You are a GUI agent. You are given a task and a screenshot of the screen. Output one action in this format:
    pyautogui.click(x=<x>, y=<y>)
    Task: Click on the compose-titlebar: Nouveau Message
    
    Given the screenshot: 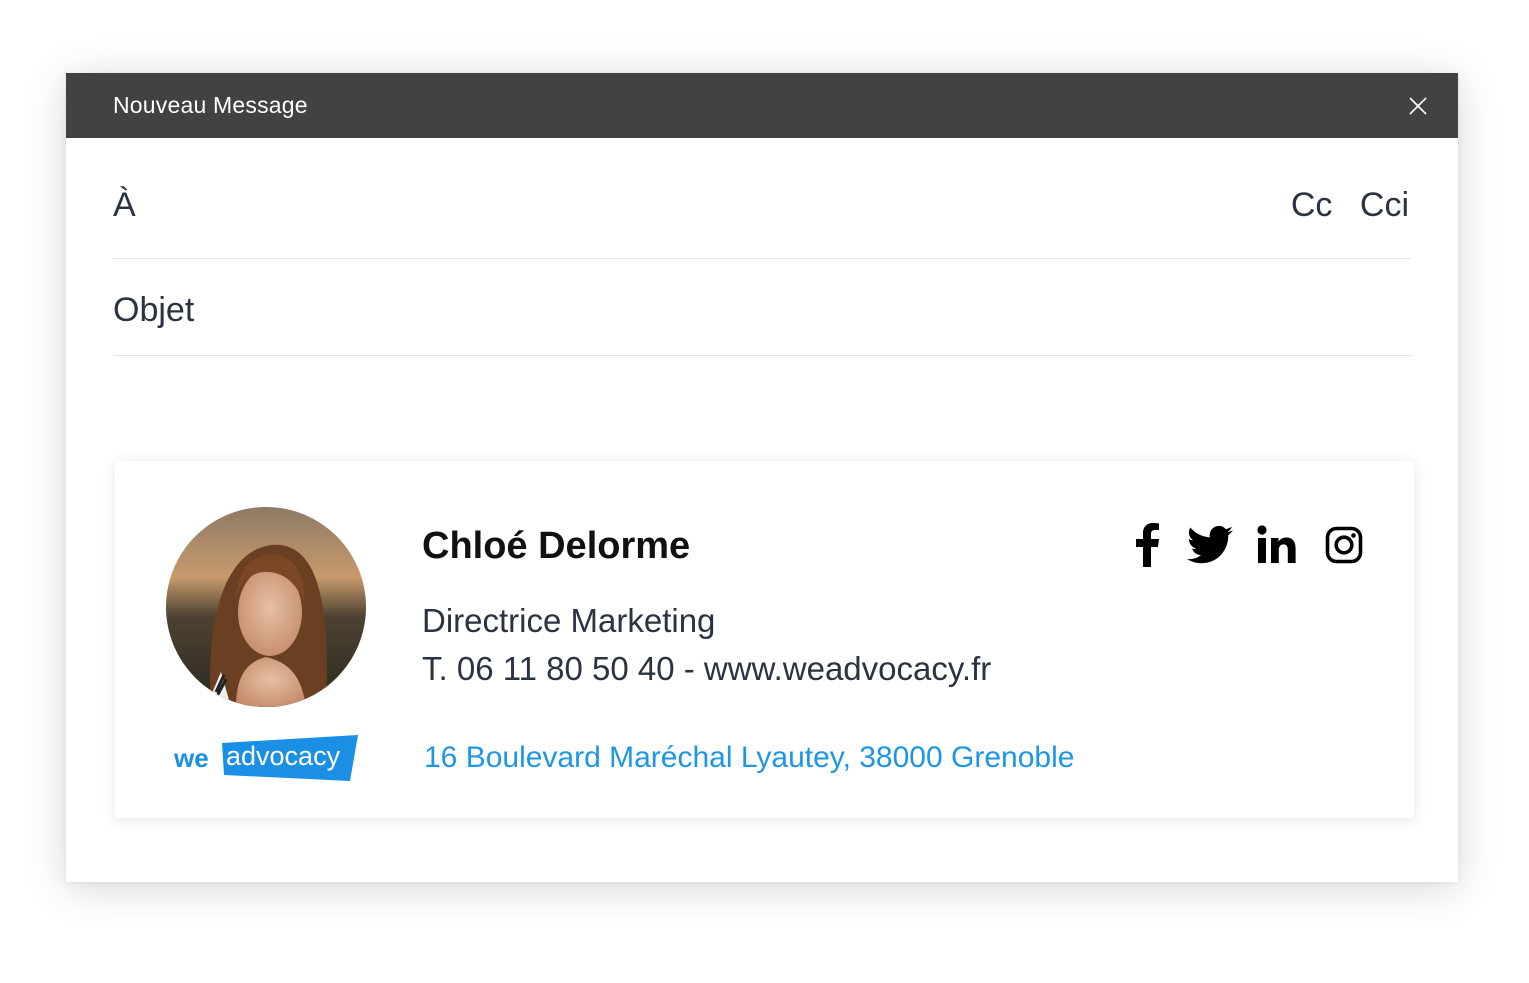 What is the action you would take?
    pyautogui.click(x=762, y=105)
    